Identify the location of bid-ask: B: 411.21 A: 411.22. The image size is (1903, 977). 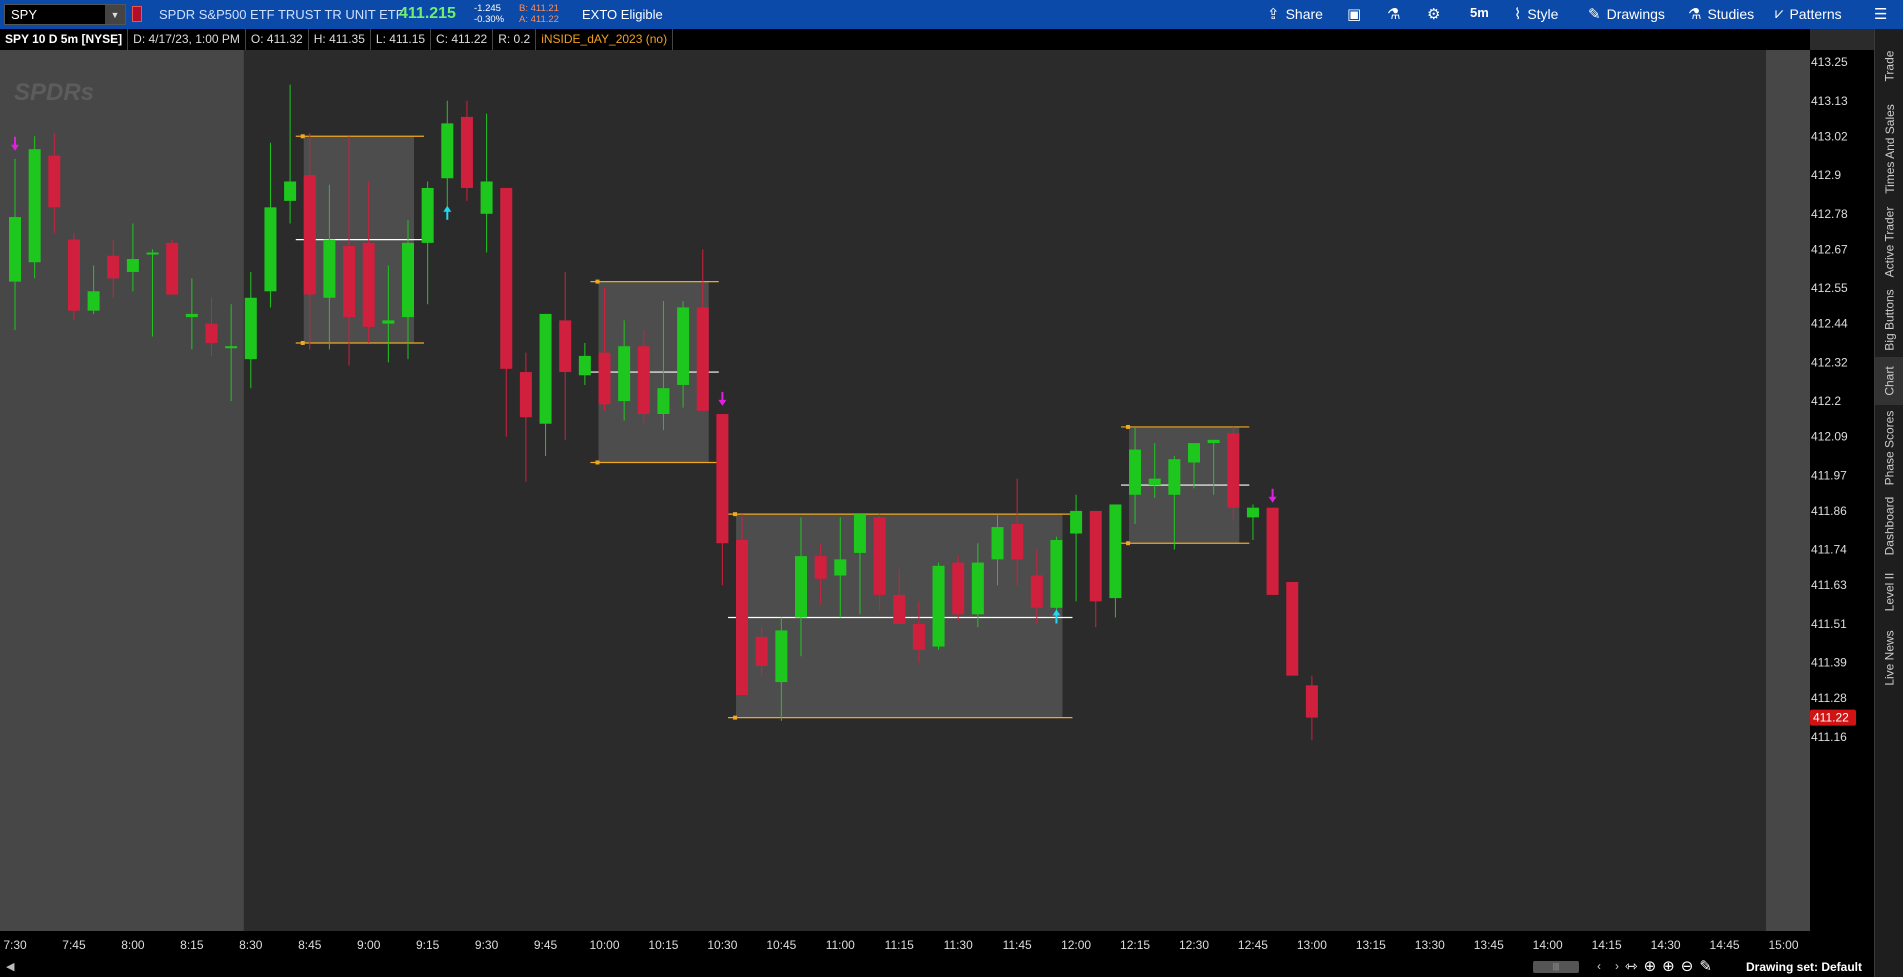
(539, 14).